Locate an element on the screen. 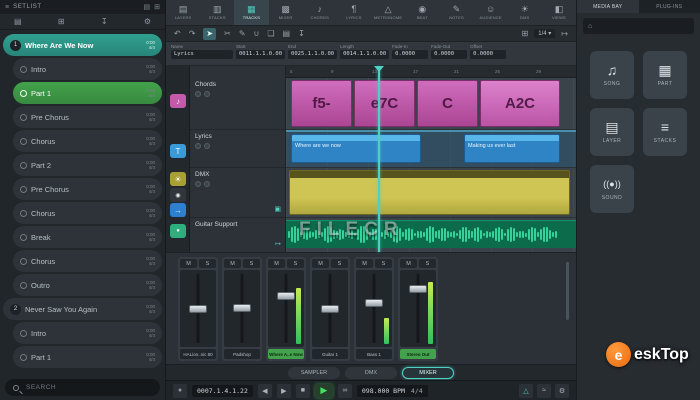  tab-stacks: ▥ STACKS is located at coordinates (217, 12).